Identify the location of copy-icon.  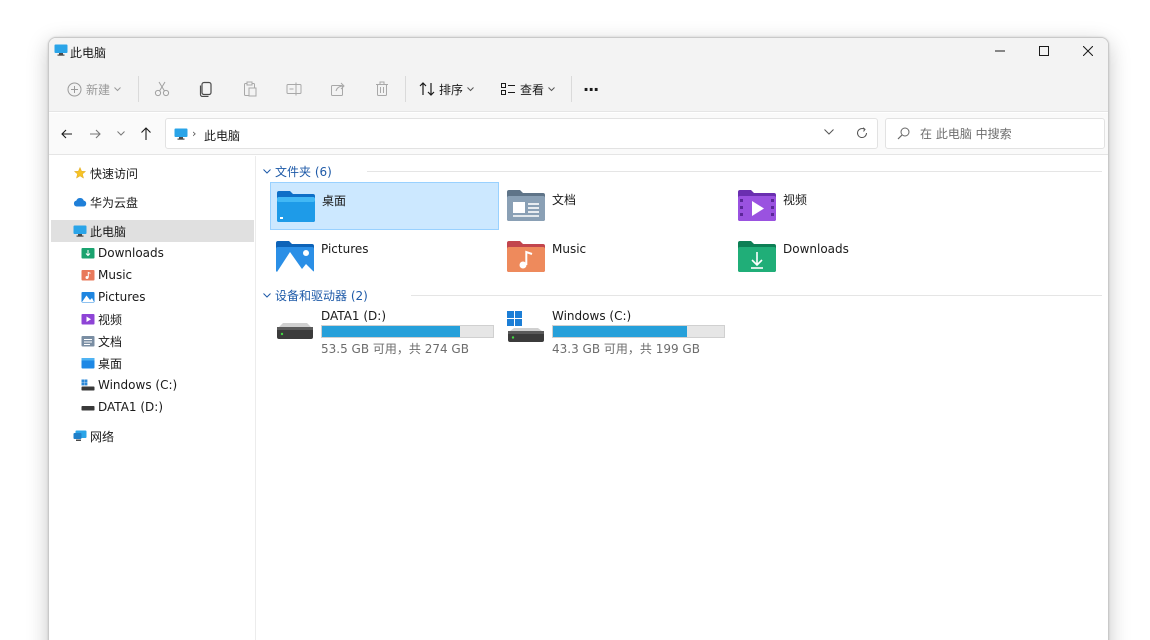
(205, 89).